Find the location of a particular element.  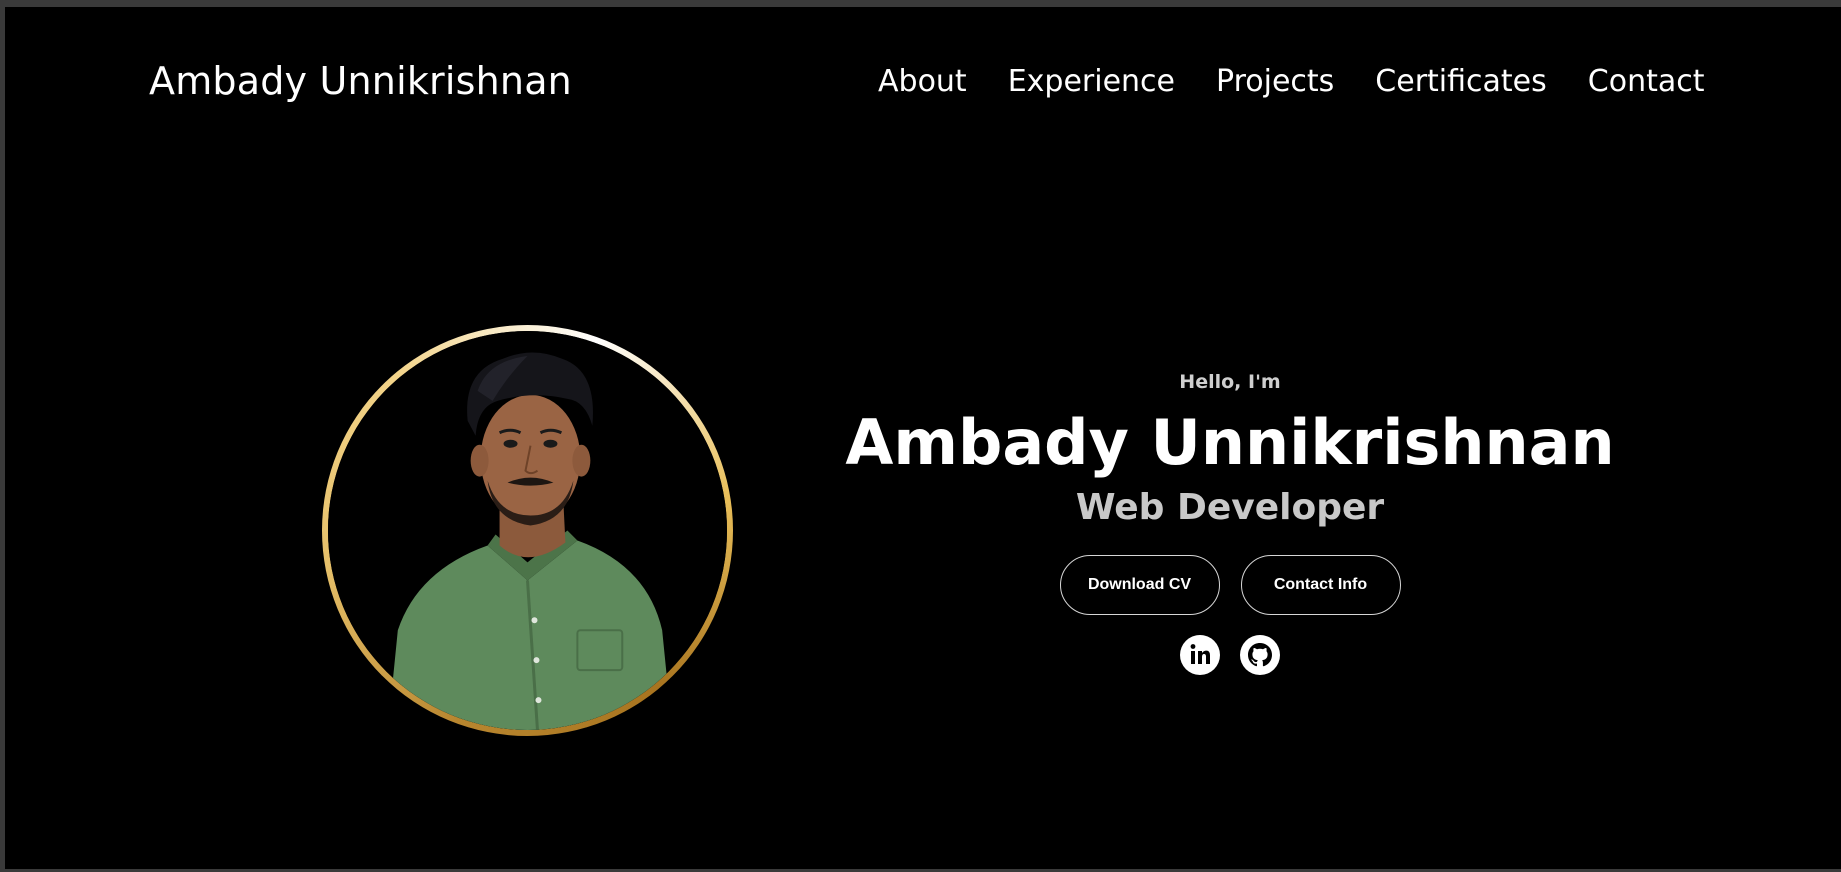

profile-photo-ring is located at coordinates (527, 530).